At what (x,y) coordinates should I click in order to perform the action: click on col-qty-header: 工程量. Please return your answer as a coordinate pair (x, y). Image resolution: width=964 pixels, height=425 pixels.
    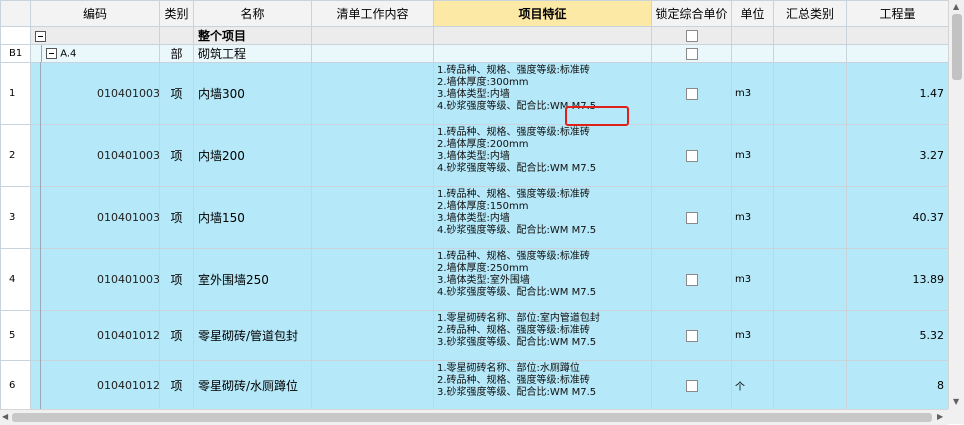
    Looking at the image, I should click on (897, 13).